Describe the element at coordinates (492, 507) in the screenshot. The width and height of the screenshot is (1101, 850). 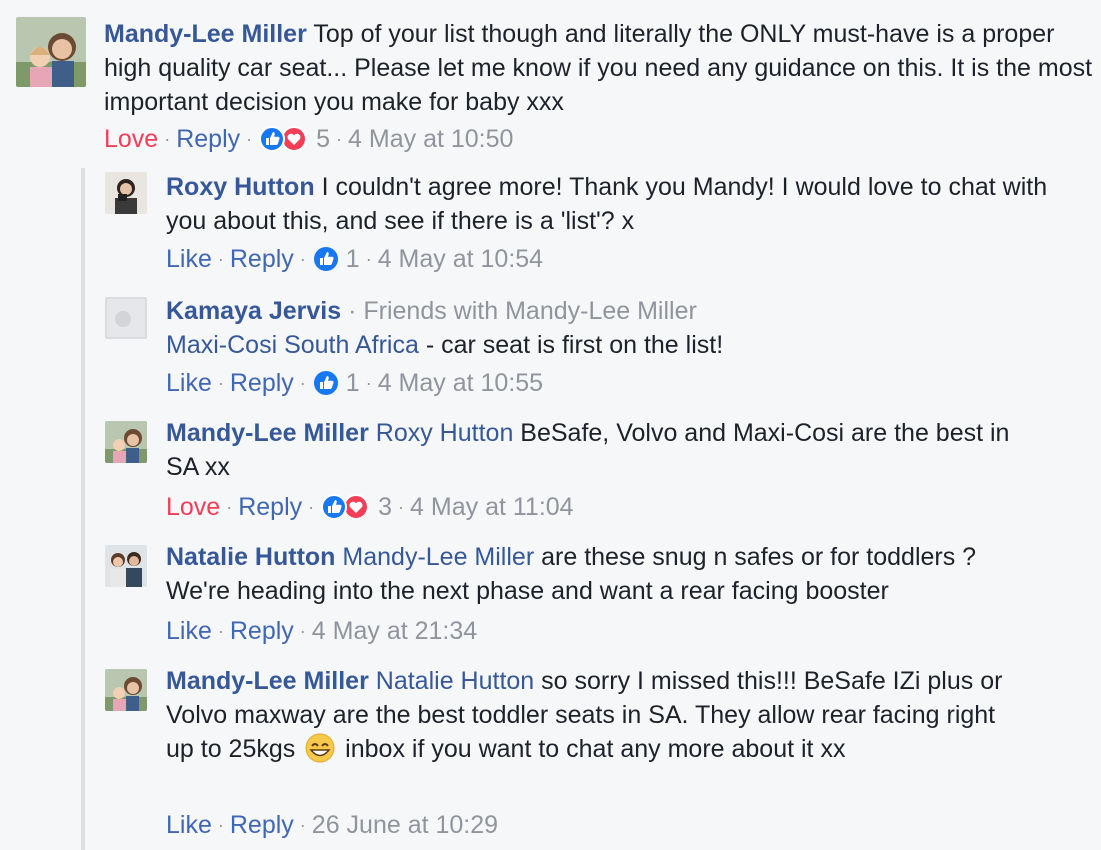
I see `timestamp: 4 May at 11:04` at that location.